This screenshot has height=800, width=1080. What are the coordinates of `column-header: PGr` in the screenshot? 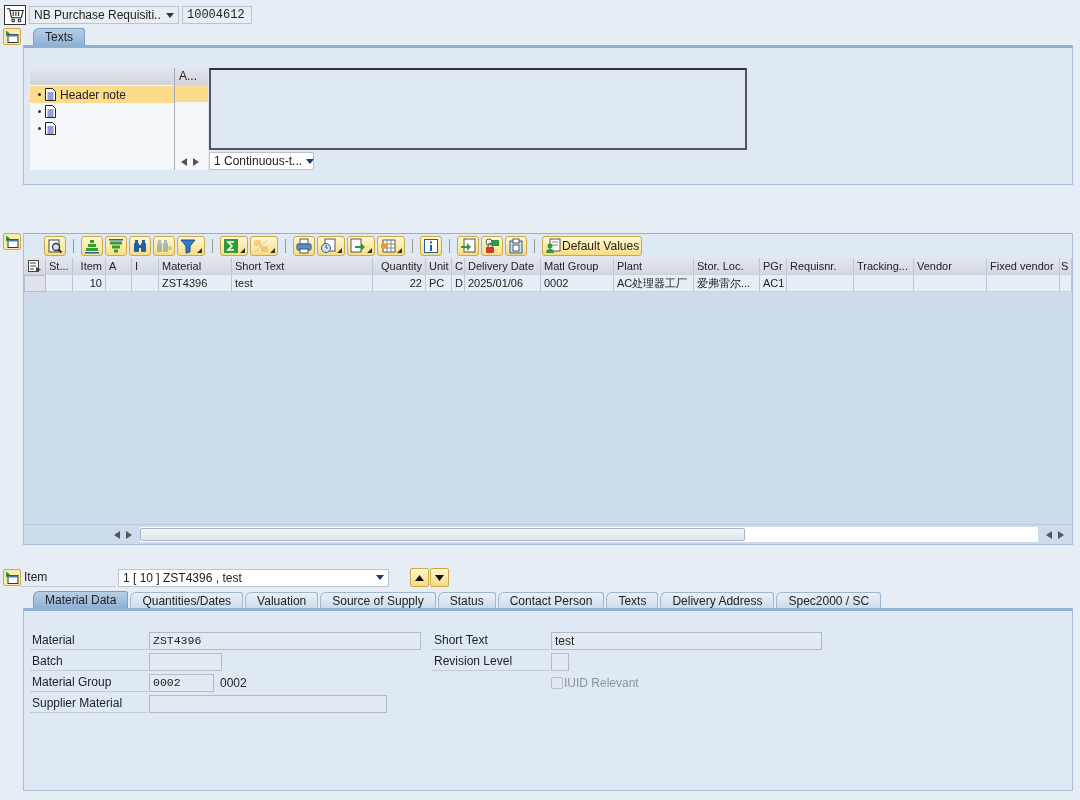 It's located at (773, 266).